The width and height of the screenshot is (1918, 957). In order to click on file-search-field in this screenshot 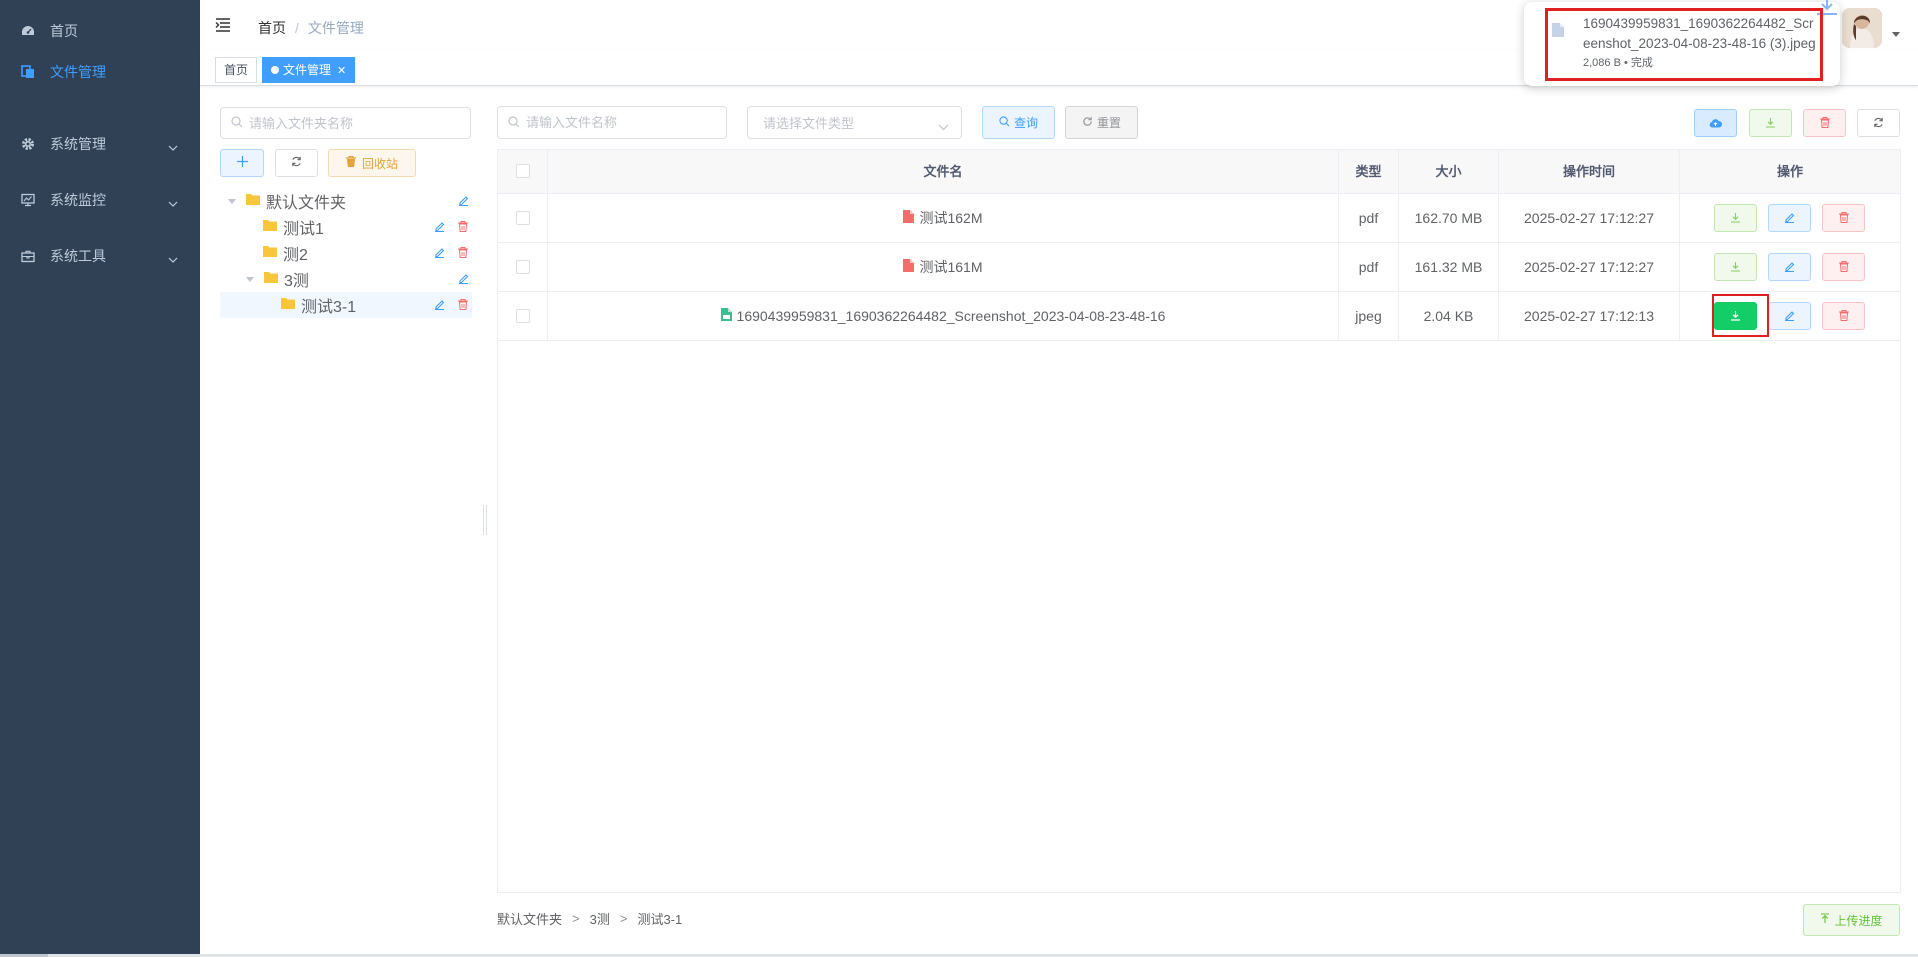, I will do `click(612, 122)`.